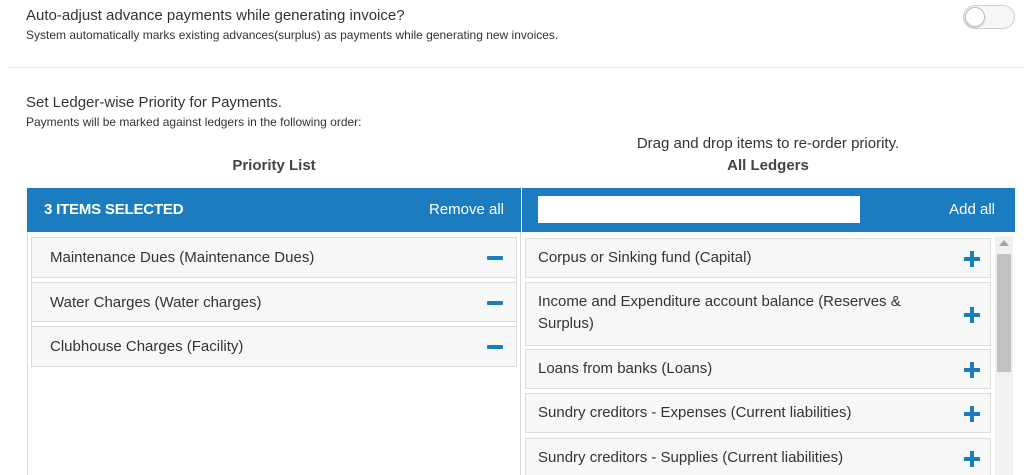  What do you see at coordinates (758, 258) in the screenshot?
I see `ledger-item: Corpus or Sinking fund (Capital)` at bounding box center [758, 258].